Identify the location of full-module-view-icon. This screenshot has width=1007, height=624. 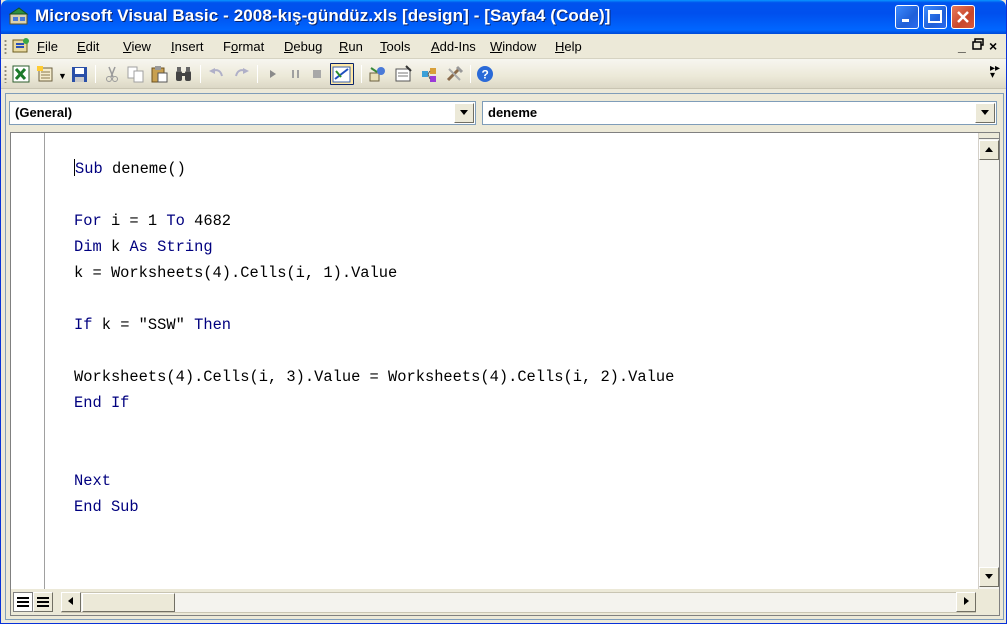
(43, 598).